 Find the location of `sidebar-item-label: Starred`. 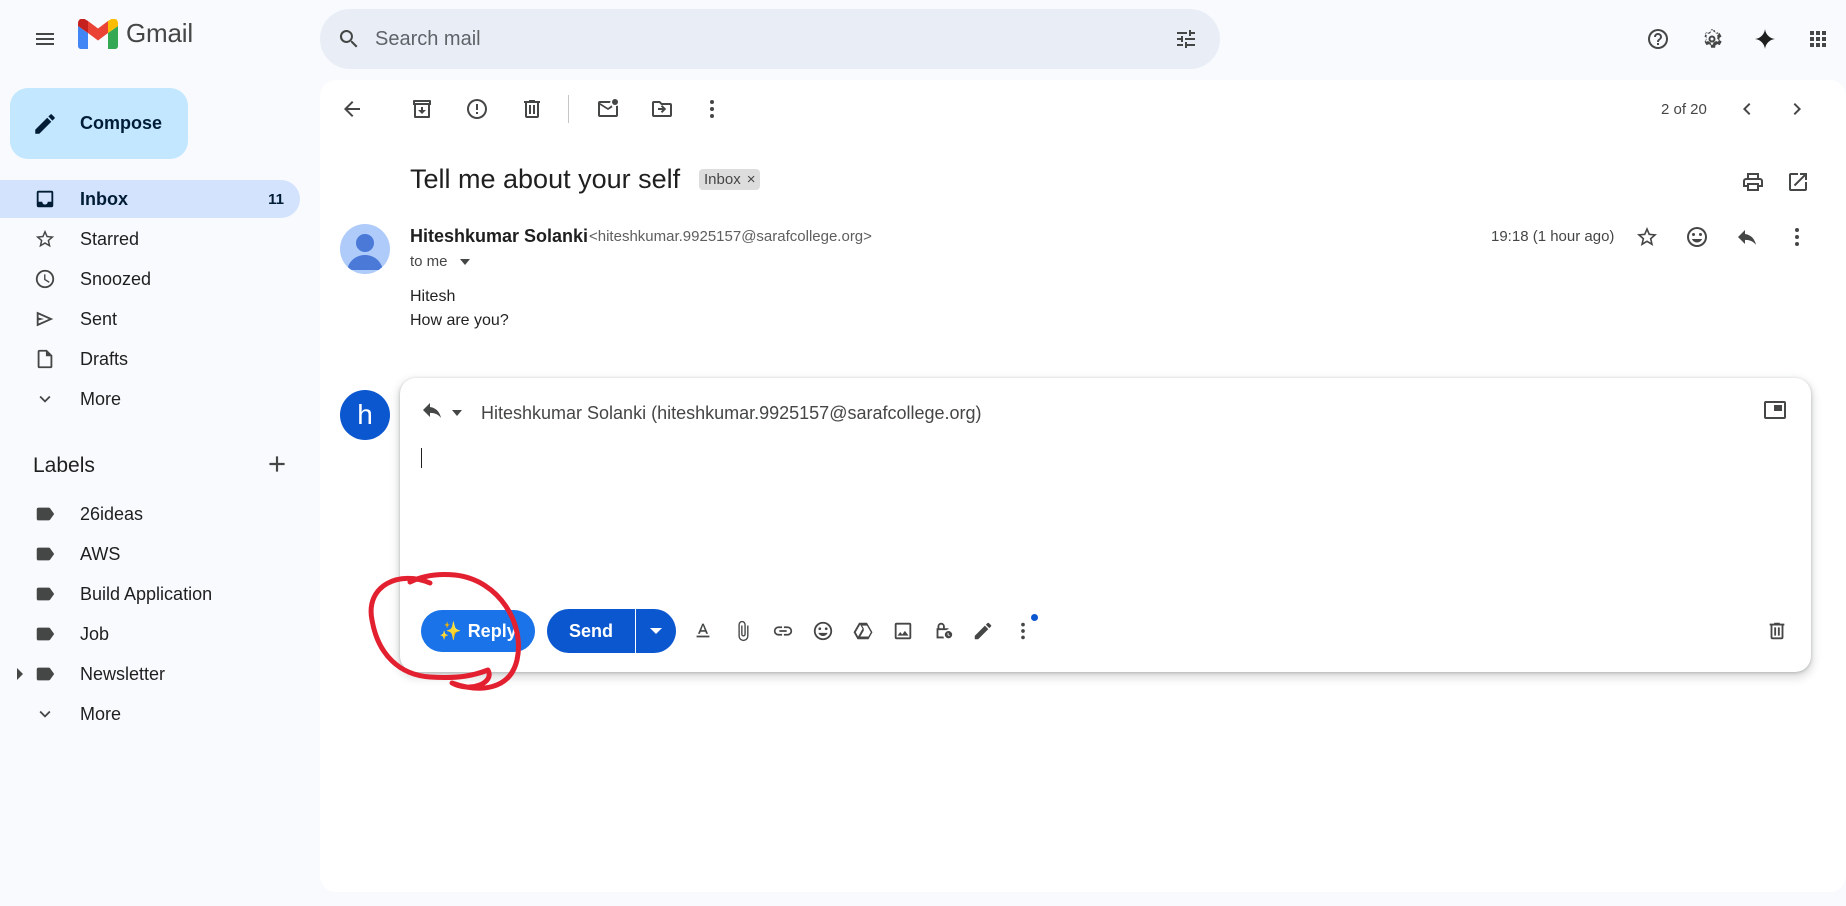

sidebar-item-label: Starred is located at coordinates (110, 238).